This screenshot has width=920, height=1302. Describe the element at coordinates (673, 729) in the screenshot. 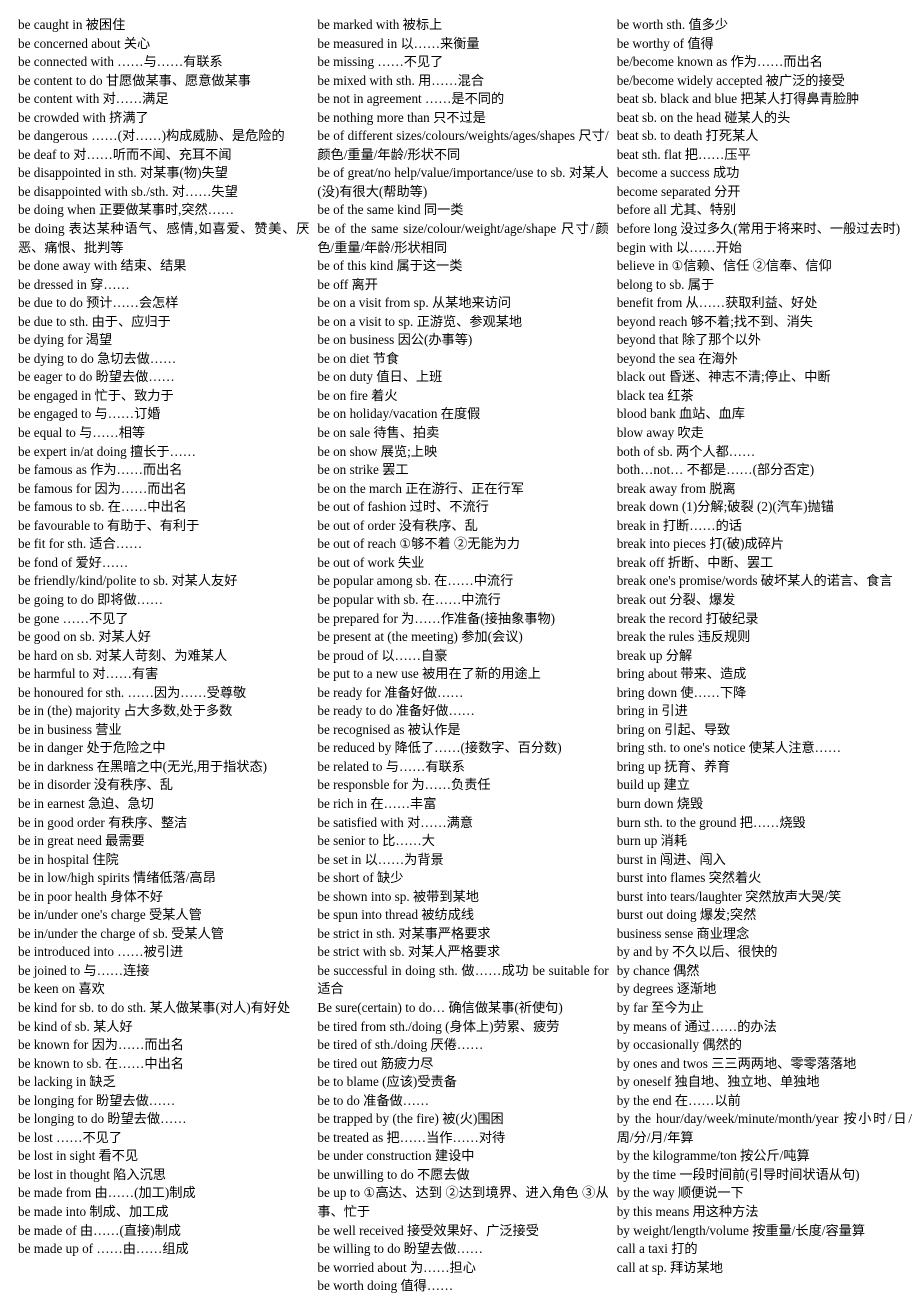

I see `phrase-entry: bring on 引起、导致` at that location.